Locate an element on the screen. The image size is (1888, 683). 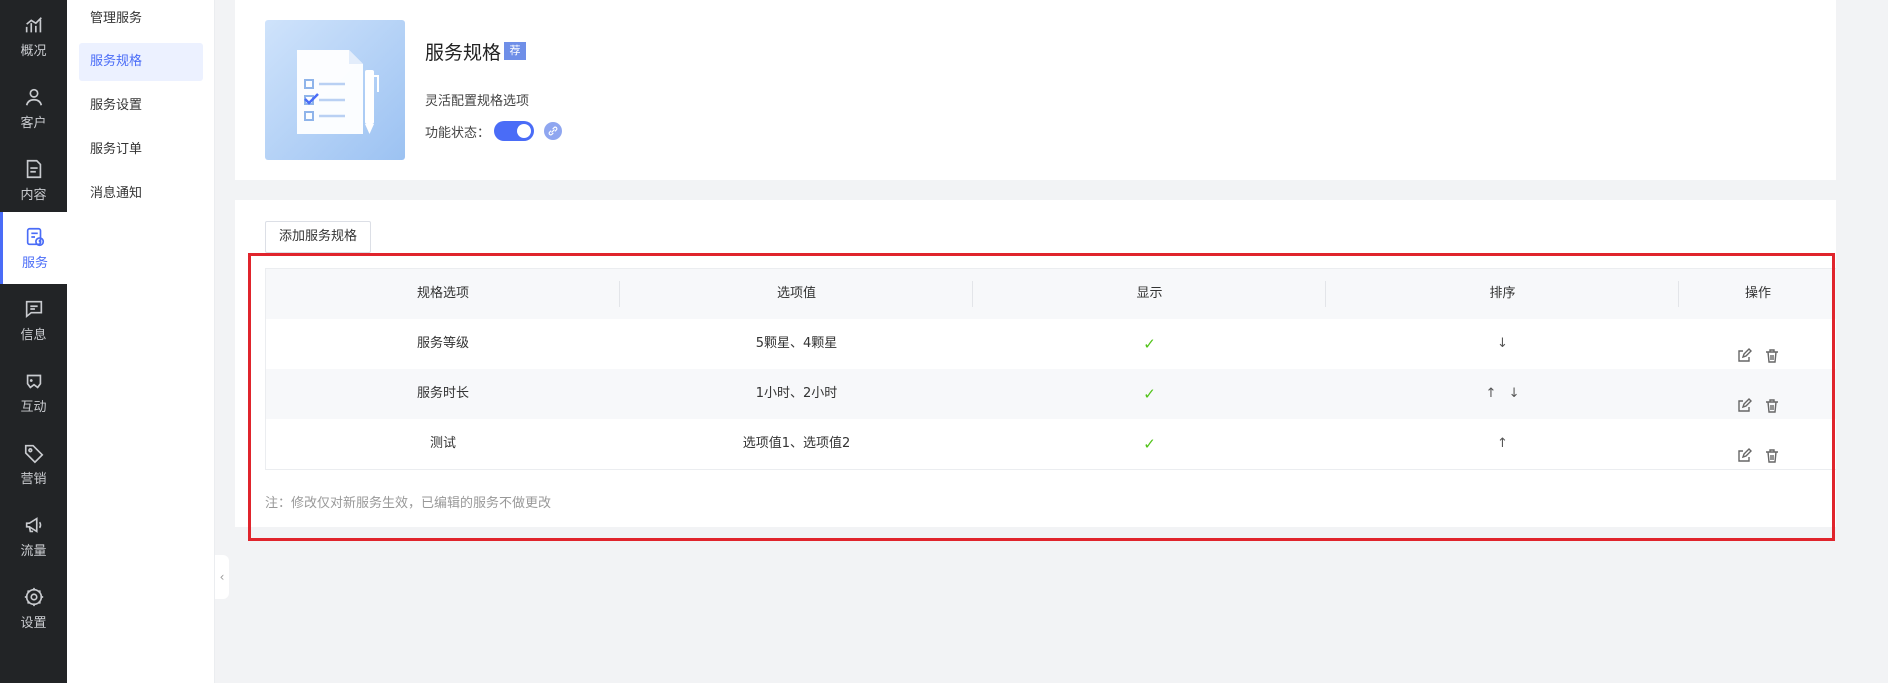
collapse-sidebar-button: ‹ is located at coordinates (222, 577).